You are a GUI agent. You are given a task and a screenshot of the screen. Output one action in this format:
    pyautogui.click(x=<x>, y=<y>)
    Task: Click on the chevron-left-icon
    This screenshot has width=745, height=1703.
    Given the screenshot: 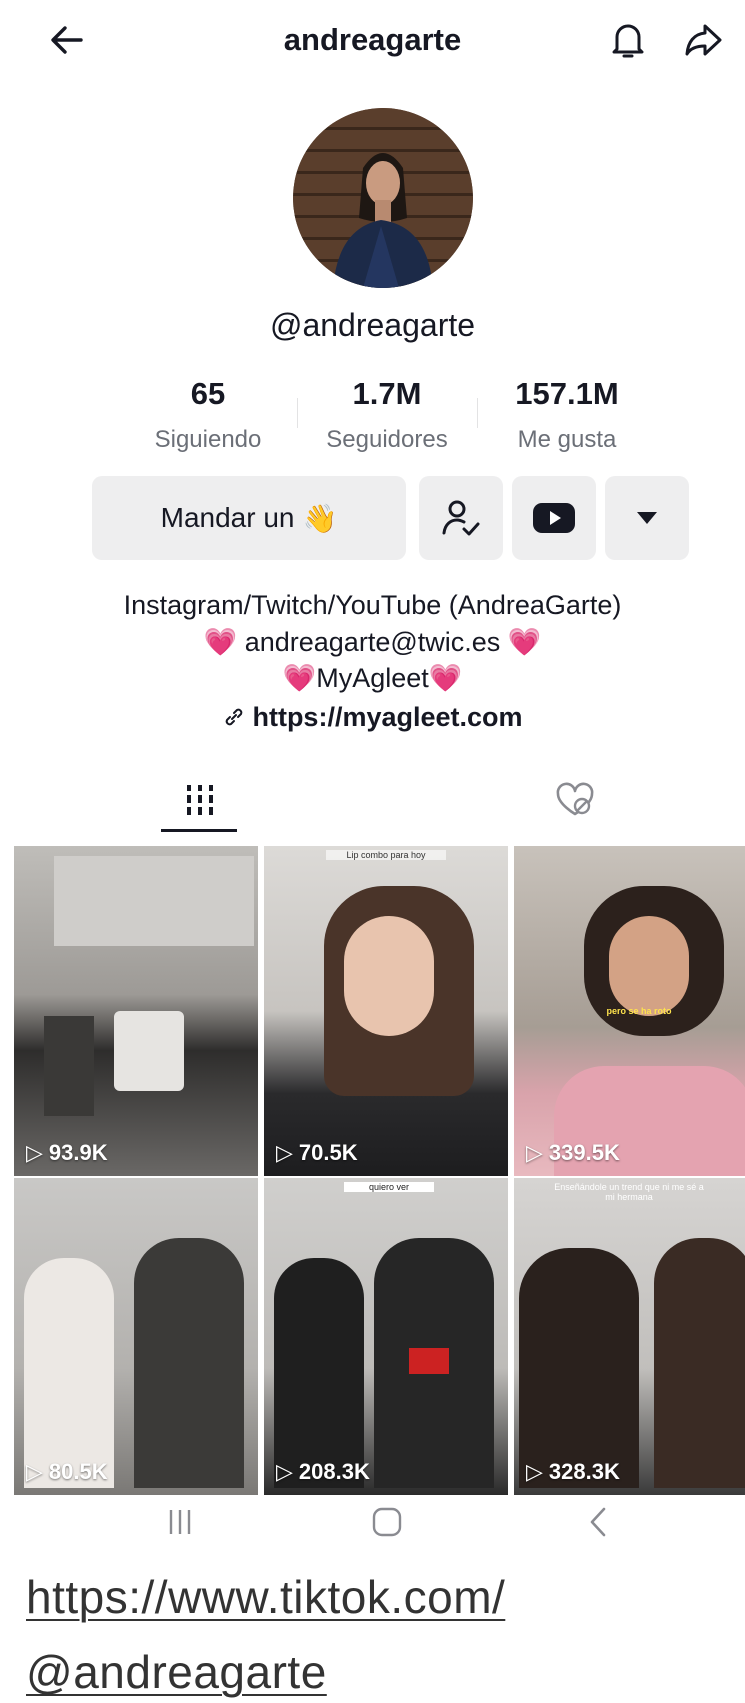 What is the action you would take?
    pyautogui.click(x=598, y=1522)
    